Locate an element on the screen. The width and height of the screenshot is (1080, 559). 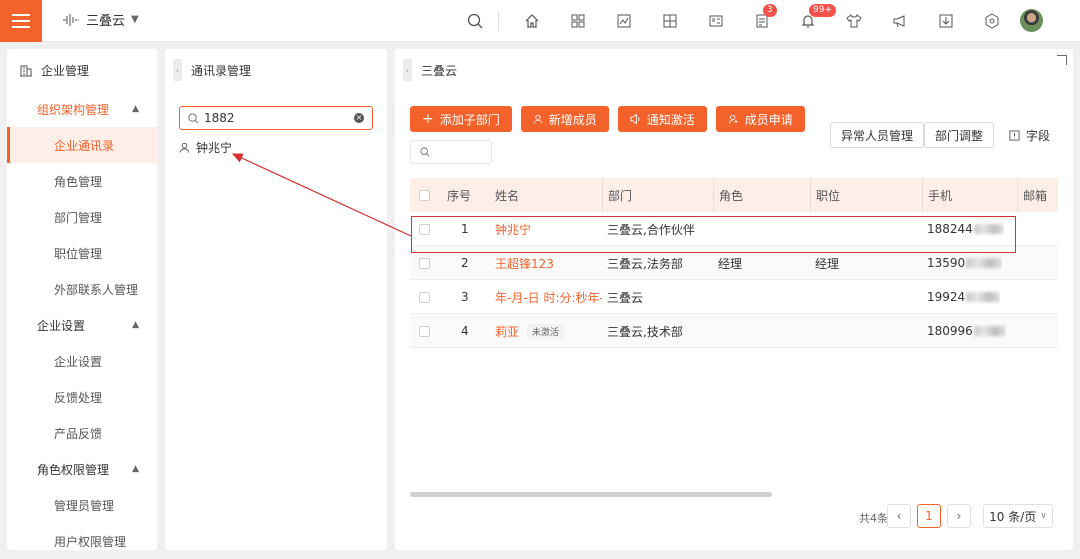
toolbar-divider is located at coordinates (498, 21).